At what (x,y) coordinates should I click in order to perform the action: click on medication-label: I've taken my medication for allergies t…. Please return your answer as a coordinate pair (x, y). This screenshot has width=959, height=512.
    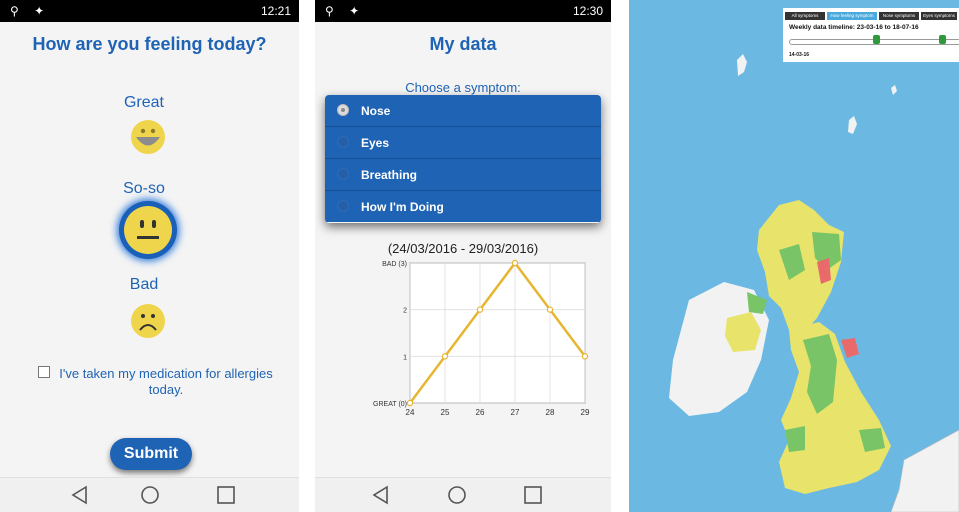
    Looking at the image, I should click on (166, 381).